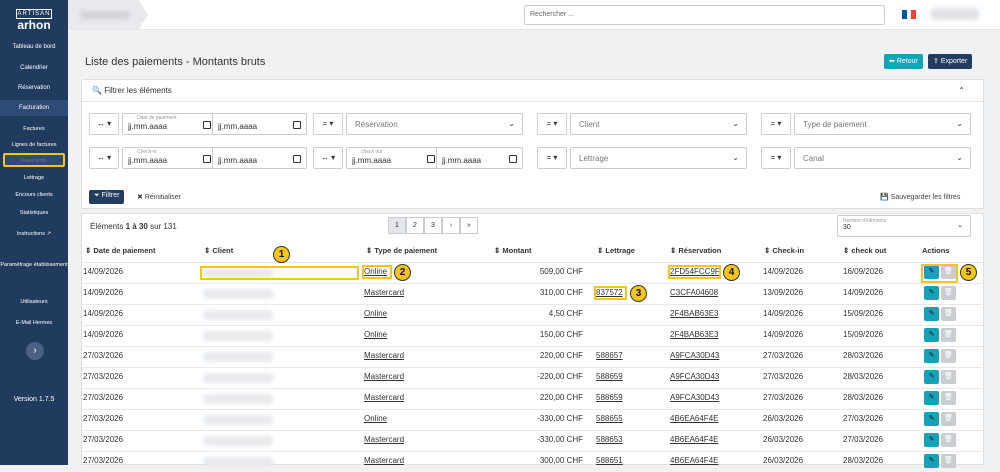 This screenshot has width=1000, height=472. Describe the element at coordinates (34, 265) in the screenshot. I see `sidebar-item-settings: Paramétrage établissement` at that location.